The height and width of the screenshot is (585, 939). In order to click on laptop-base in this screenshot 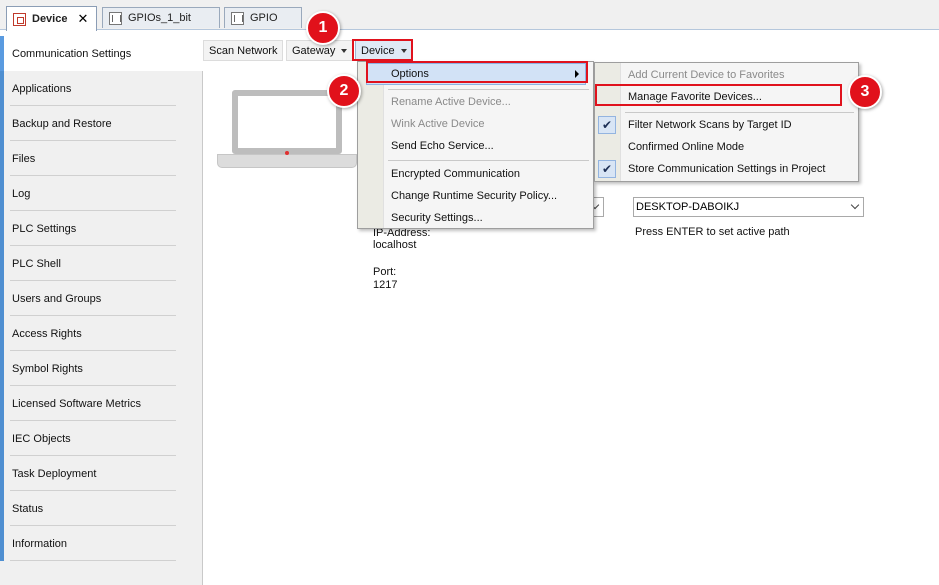, I will do `click(287, 161)`.